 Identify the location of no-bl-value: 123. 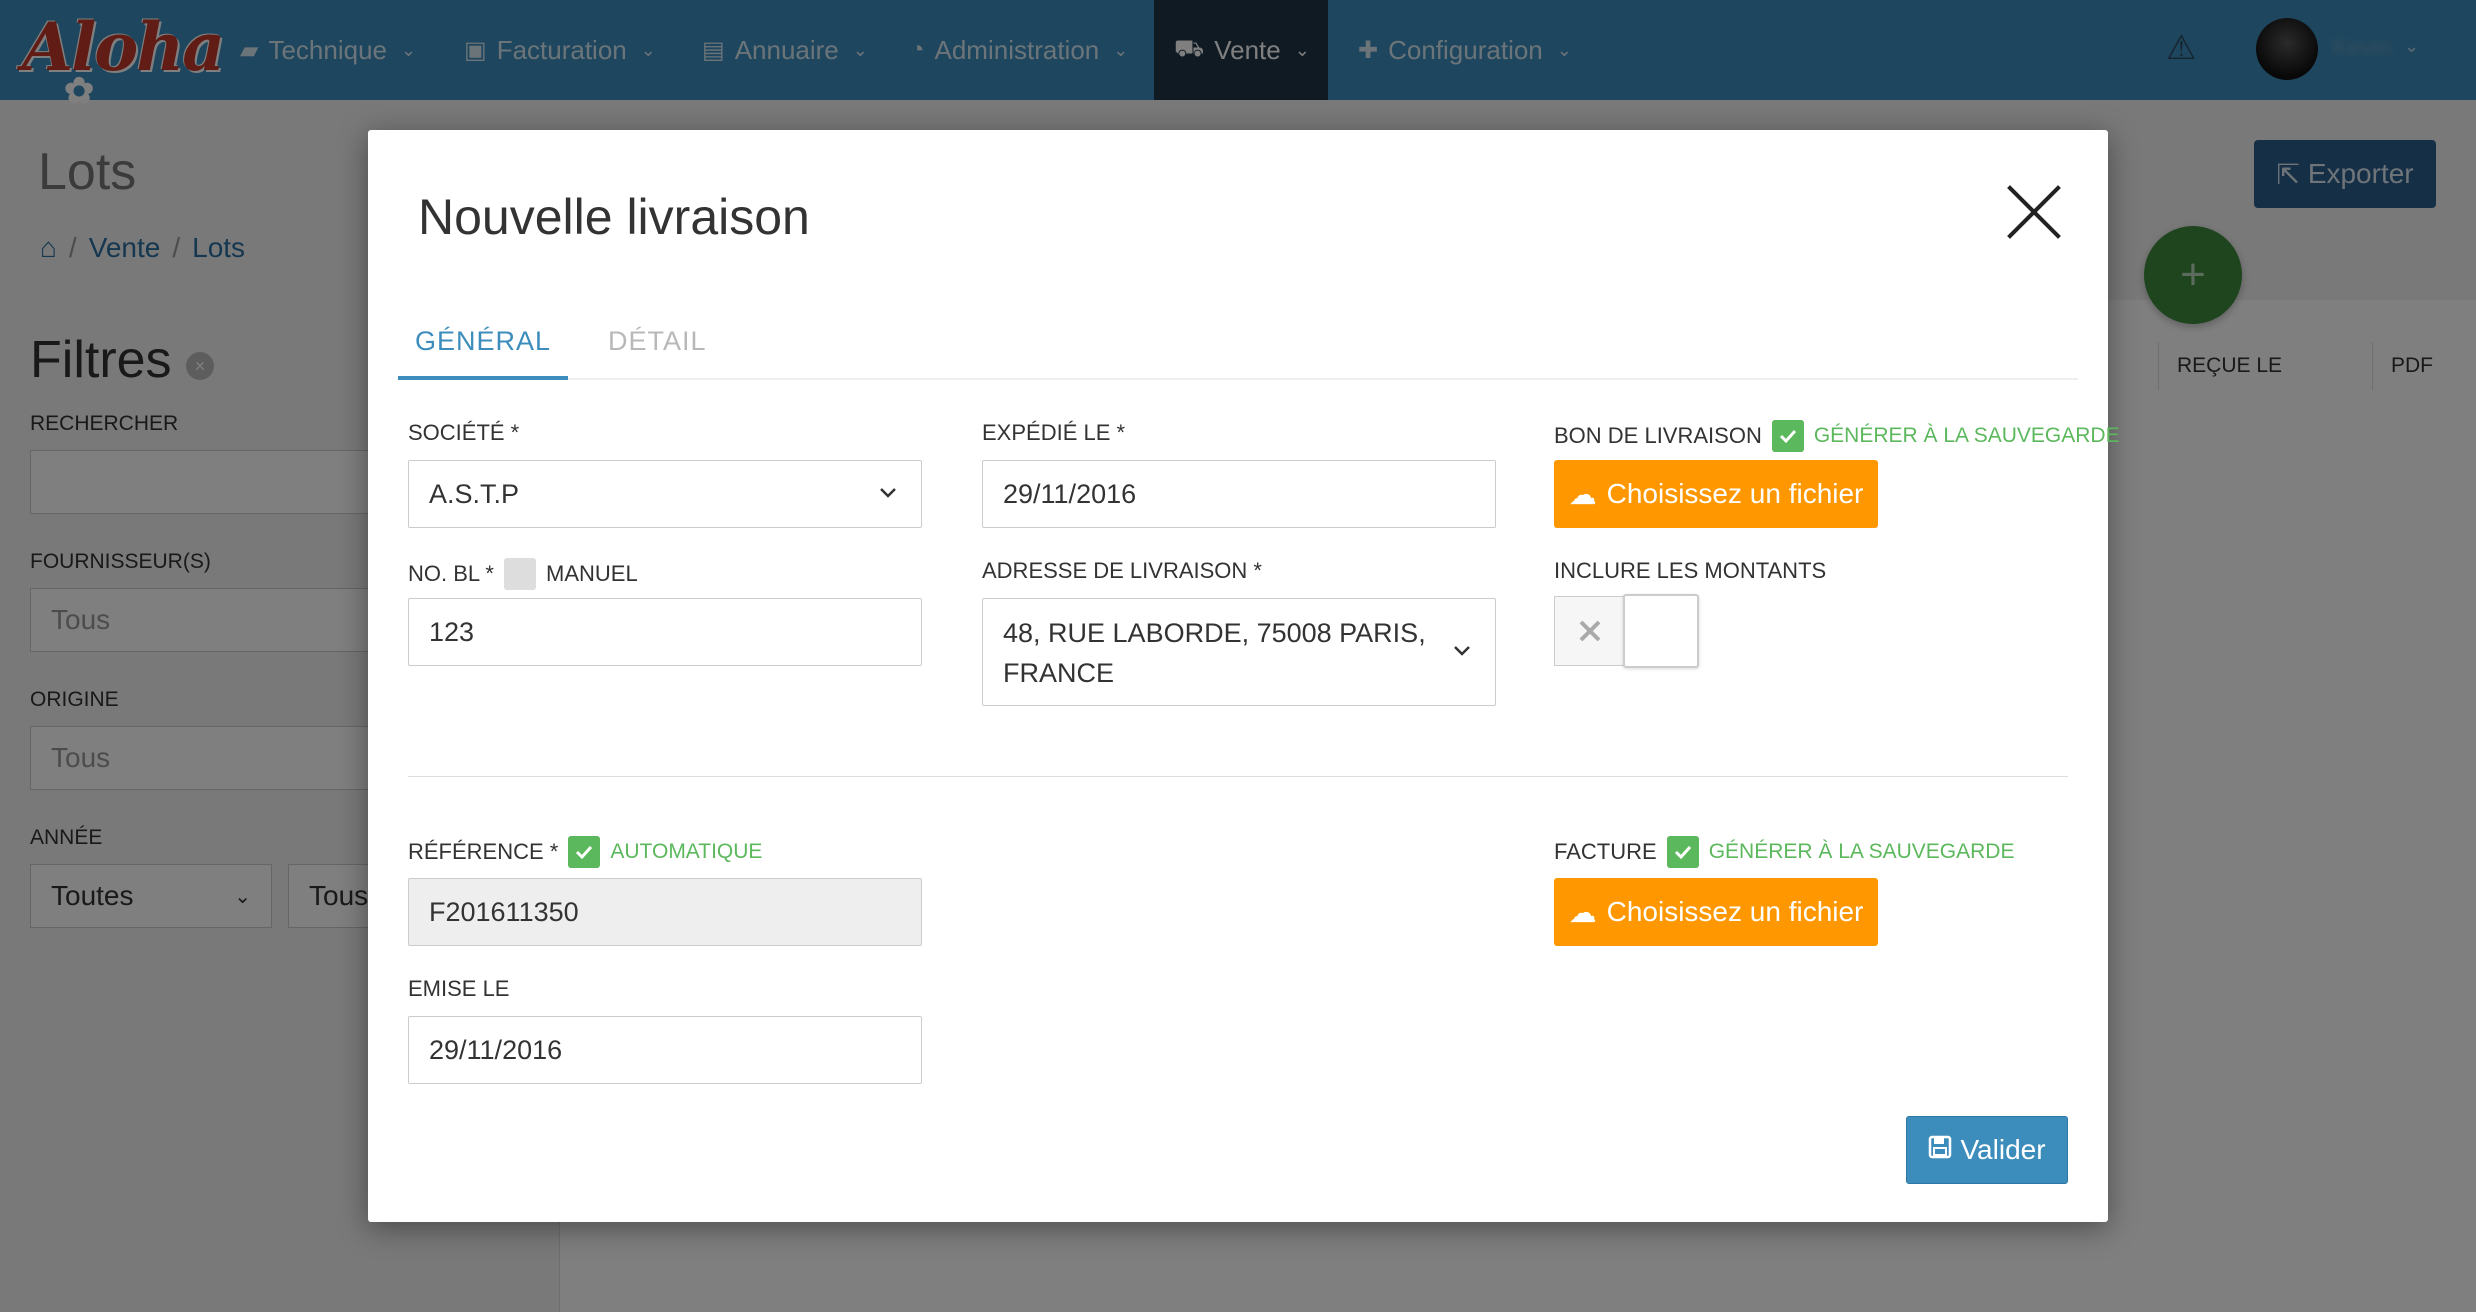
(452, 631).